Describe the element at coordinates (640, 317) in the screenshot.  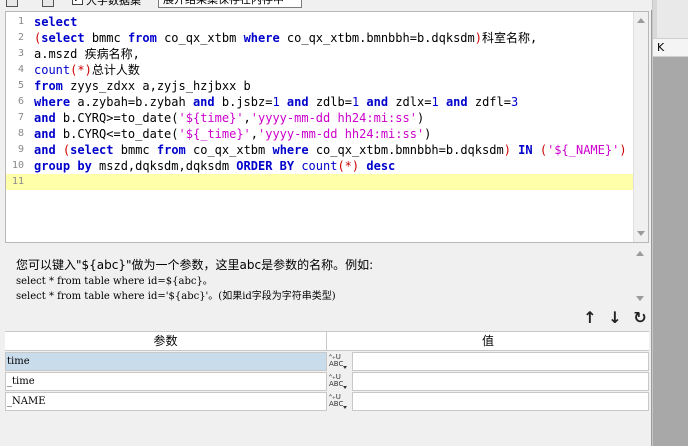
I see `refresh-button: ↻` at that location.